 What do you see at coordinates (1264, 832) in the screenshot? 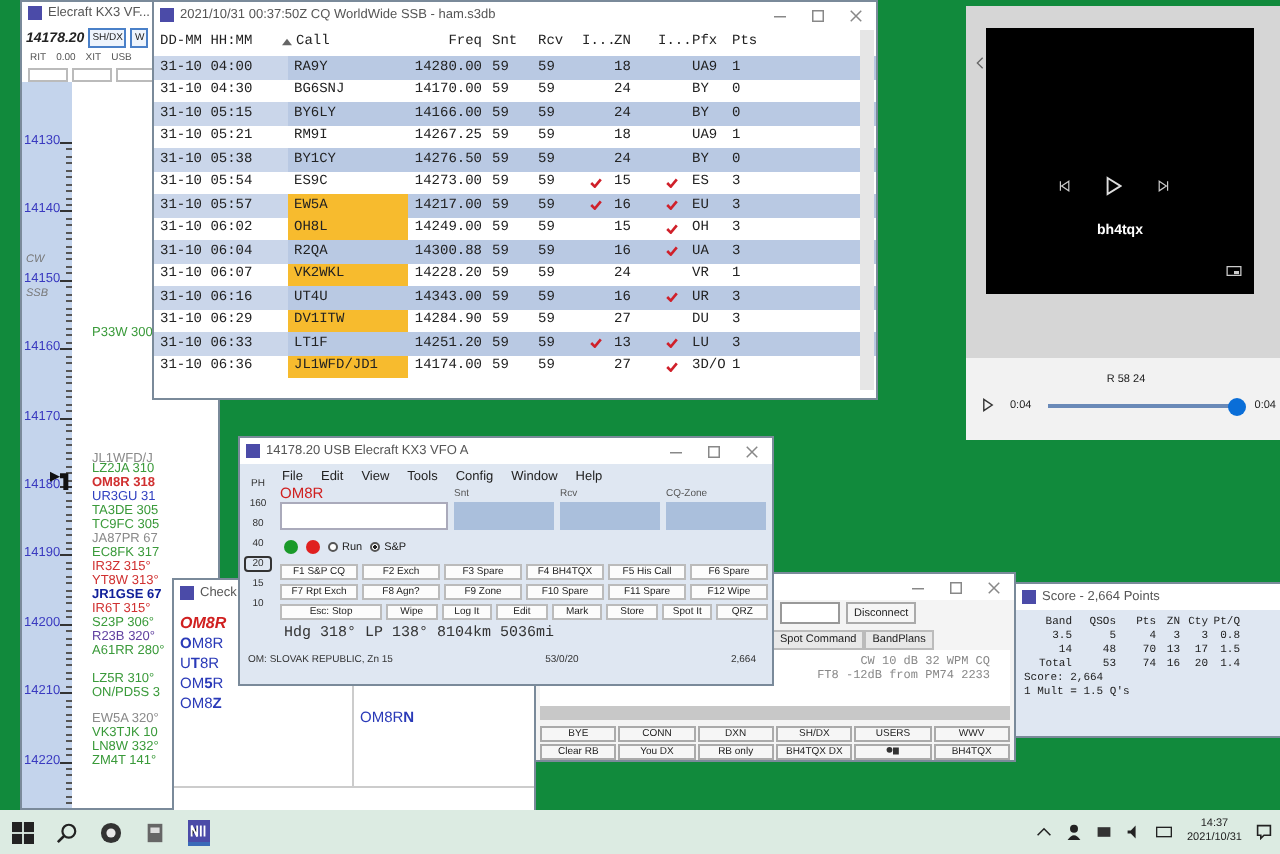
I see `notification-icon` at bounding box center [1264, 832].